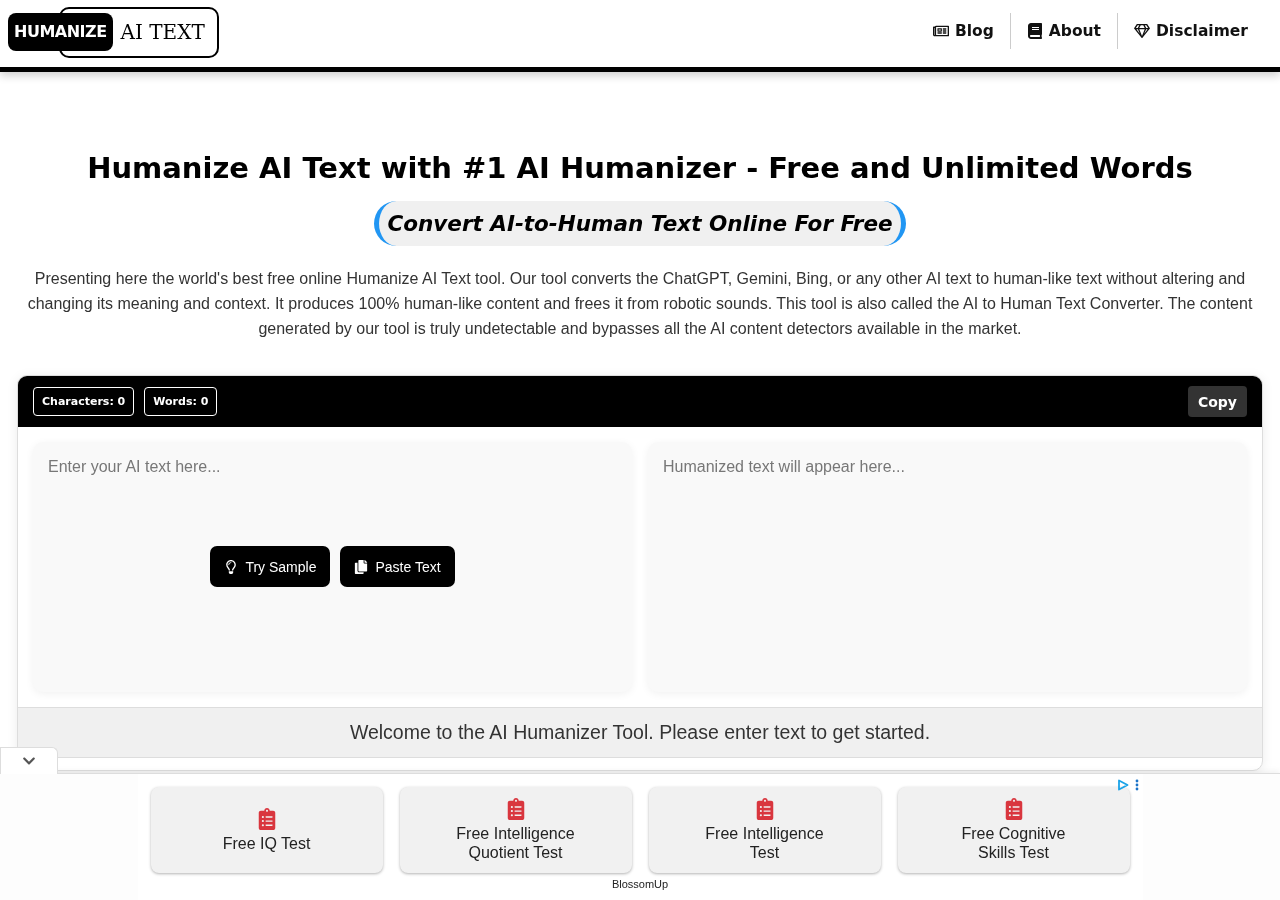 Image resolution: width=1280 pixels, height=900 pixels. What do you see at coordinates (60, 32) in the screenshot?
I see `logo-badge: HUMANIZE` at bounding box center [60, 32].